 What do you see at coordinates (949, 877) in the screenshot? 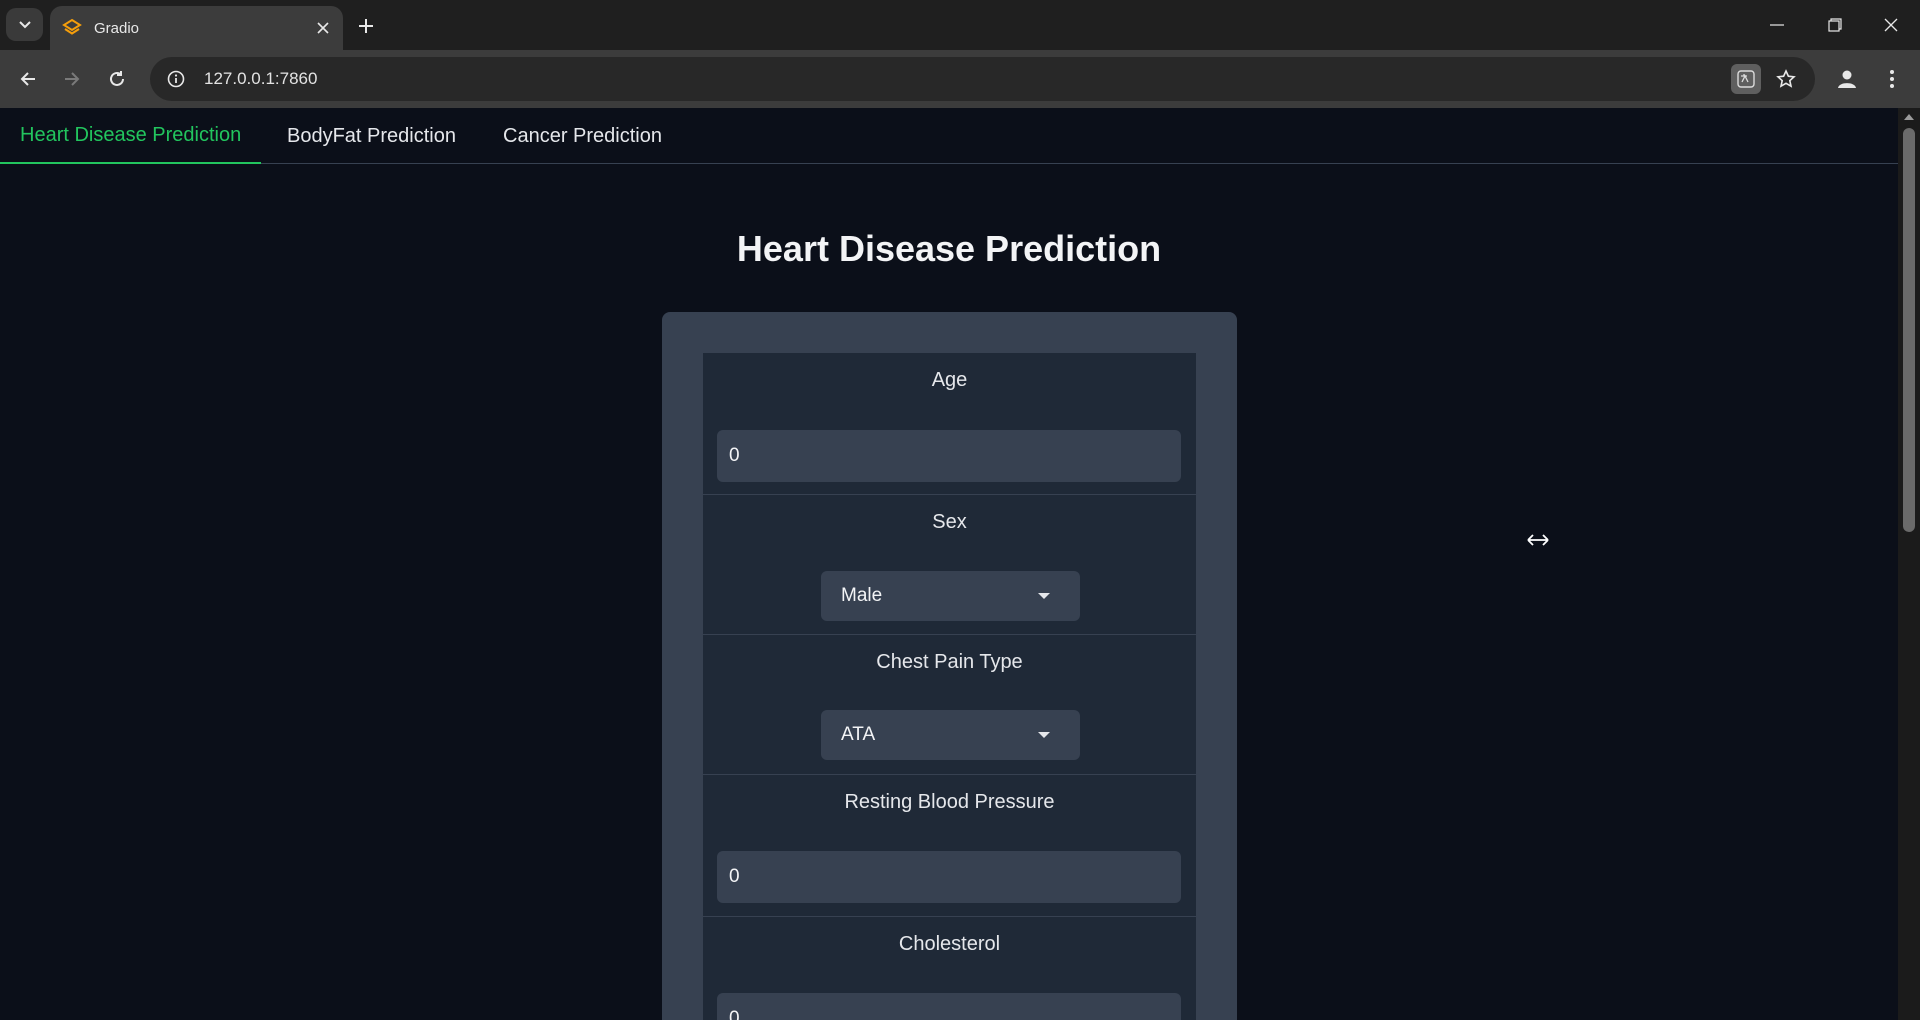
I see `resting-bp-input: 0` at bounding box center [949, 877].